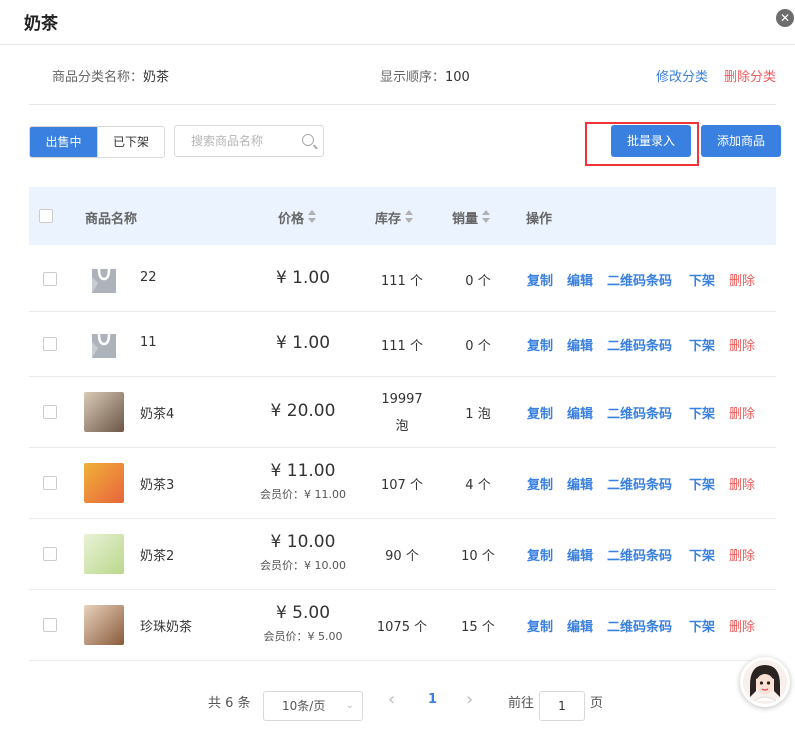 The image size is (795, 740). What do you see at coordinates (478, 485) in the screenshot?
I see `product-sales: 4 个` at bounding box center [478, 485].